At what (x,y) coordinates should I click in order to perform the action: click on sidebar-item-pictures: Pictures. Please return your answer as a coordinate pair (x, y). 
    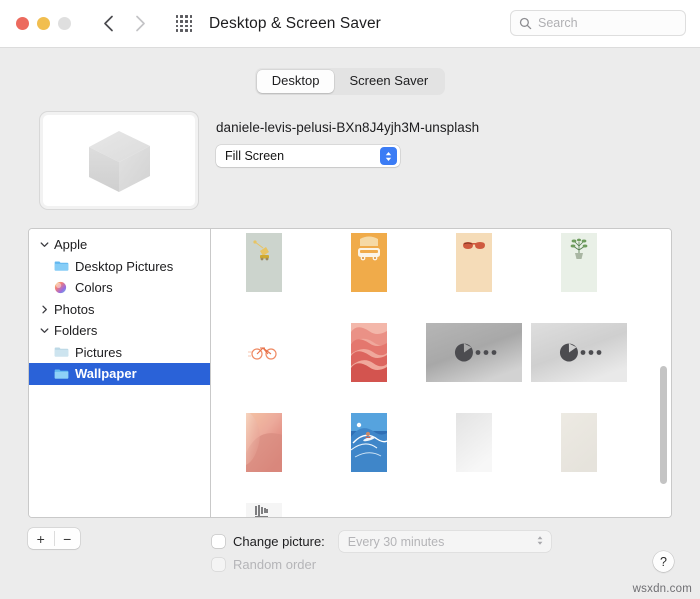
    Looking at the image, I should click on (119, 353).